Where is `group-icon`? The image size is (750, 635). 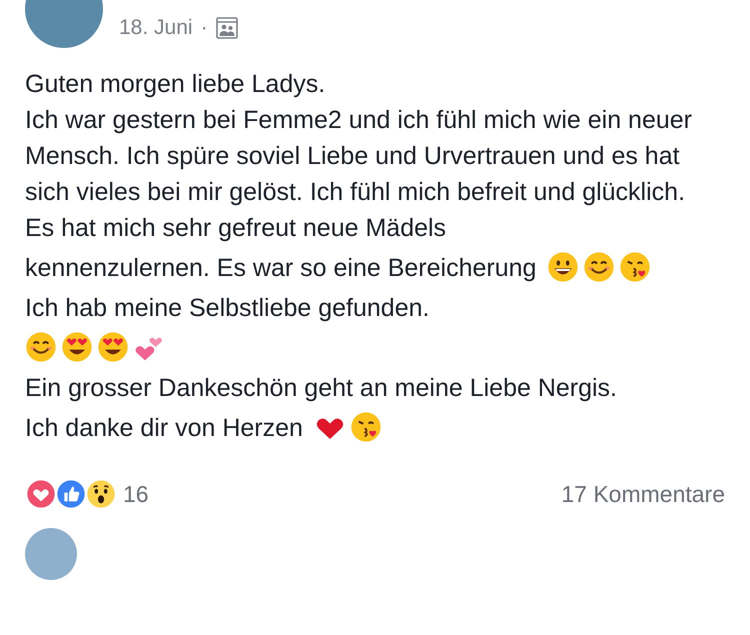
group-icon is located at coordinates (227, 28).